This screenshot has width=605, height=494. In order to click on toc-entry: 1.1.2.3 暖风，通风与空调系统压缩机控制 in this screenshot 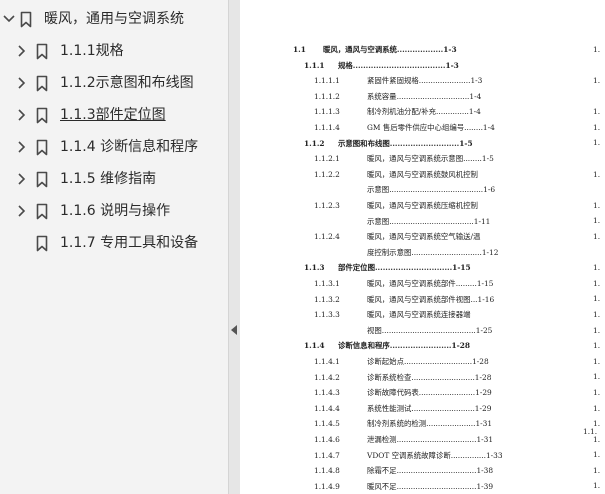, I will do `click(432, 206)`.